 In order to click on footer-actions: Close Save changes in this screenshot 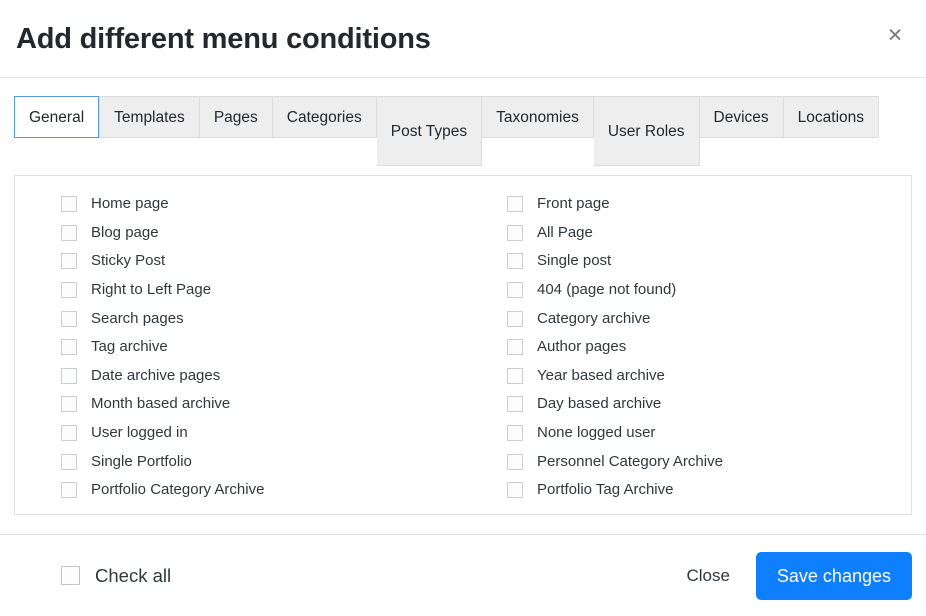, I will do `click(792, 575)`.